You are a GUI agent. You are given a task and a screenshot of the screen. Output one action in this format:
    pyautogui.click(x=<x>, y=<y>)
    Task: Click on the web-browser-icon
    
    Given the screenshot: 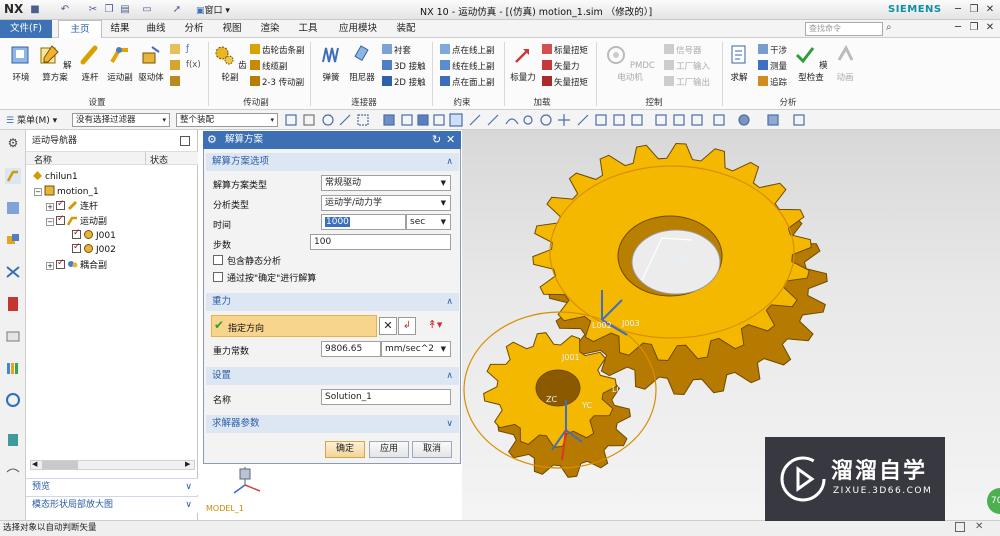 What is the action you would take?
    pyautogui.click(x=13, y=400)
    